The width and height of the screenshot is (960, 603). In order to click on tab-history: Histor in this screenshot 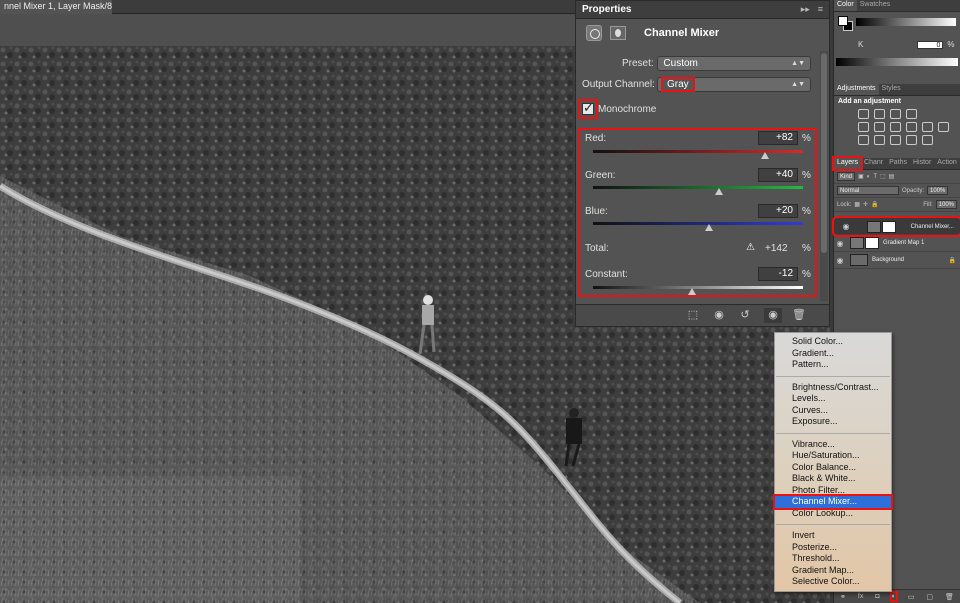, I will do `click(922, 163)`.